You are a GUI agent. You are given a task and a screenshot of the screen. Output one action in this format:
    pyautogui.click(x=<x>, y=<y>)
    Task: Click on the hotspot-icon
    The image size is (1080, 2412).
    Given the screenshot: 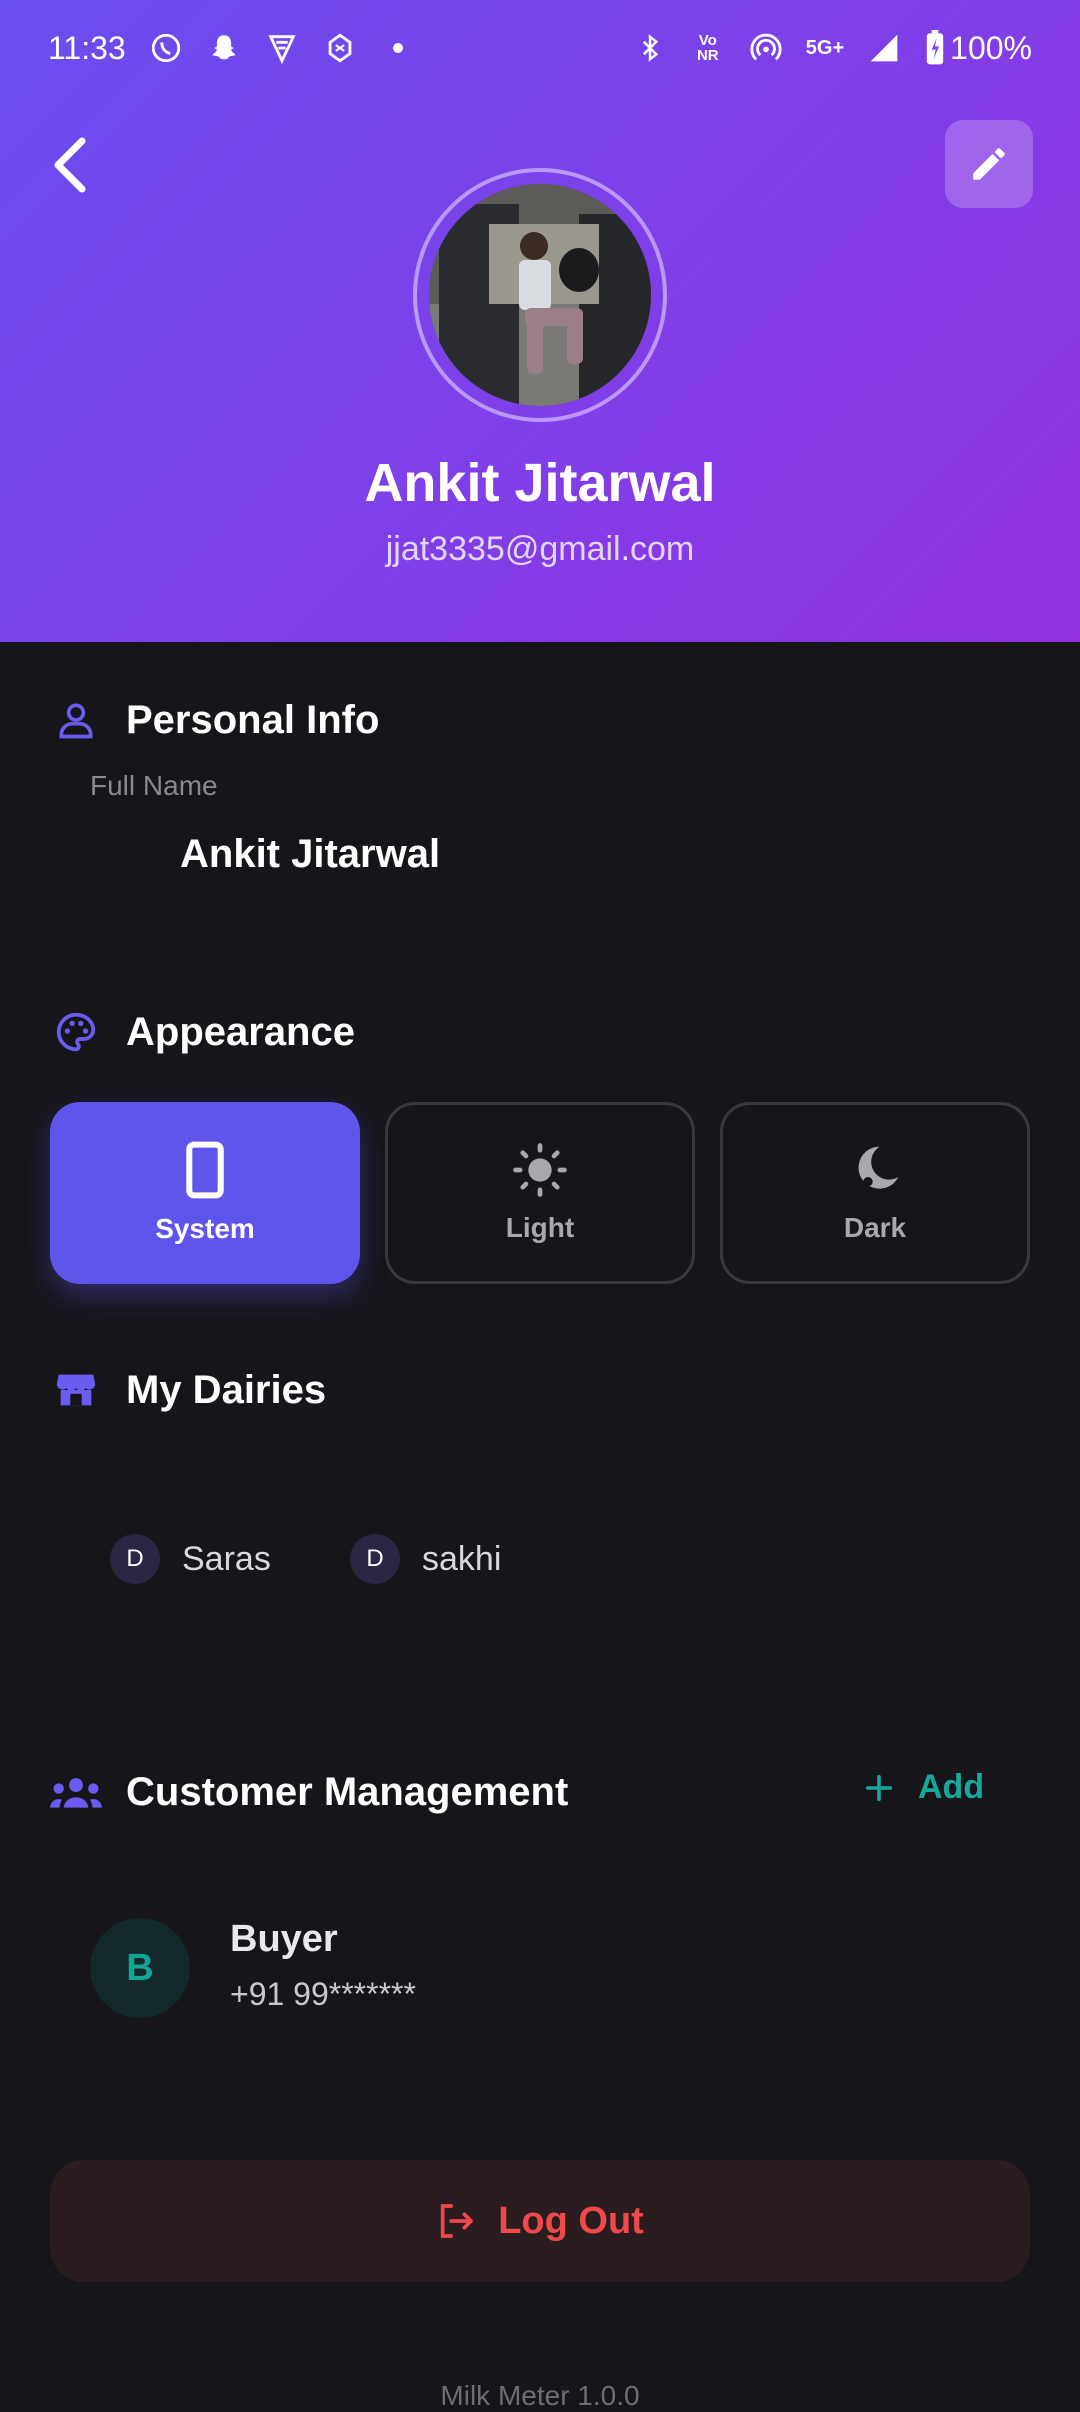 What is the action you would take?
    pyautogui.click(x=766, y=48)
    